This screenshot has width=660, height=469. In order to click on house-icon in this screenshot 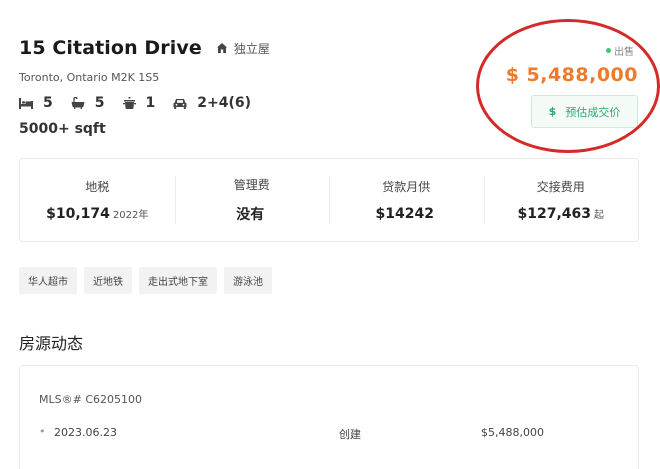, I will do `click(221, 48)`.